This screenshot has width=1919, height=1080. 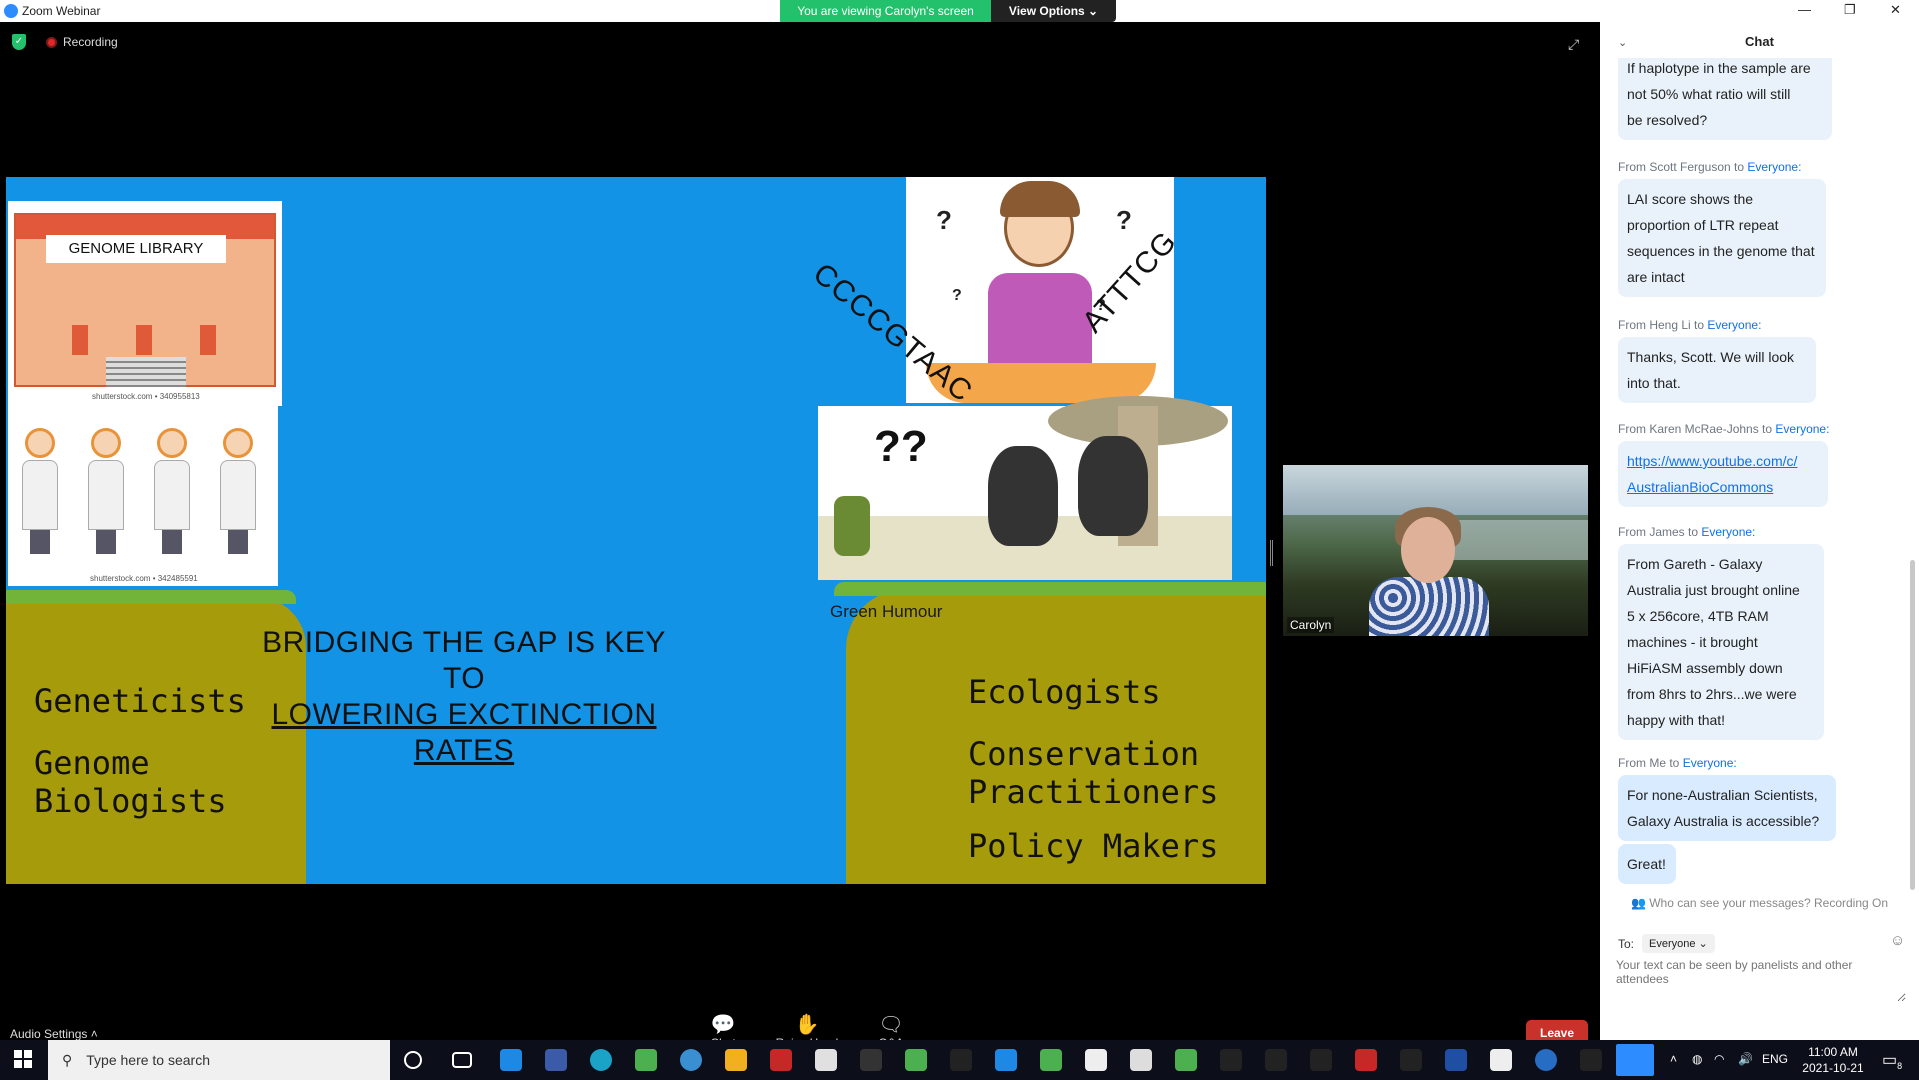 I want to click on left-label-geneticists: Geneticists, so click(x=140, y=701).